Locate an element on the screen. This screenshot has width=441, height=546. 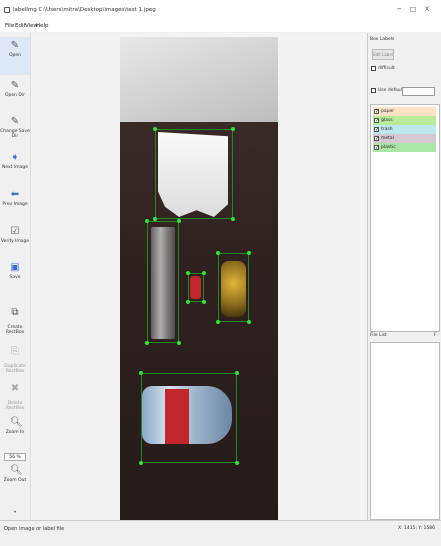
file-list-float-button: F is located at coordinates (435, 335).